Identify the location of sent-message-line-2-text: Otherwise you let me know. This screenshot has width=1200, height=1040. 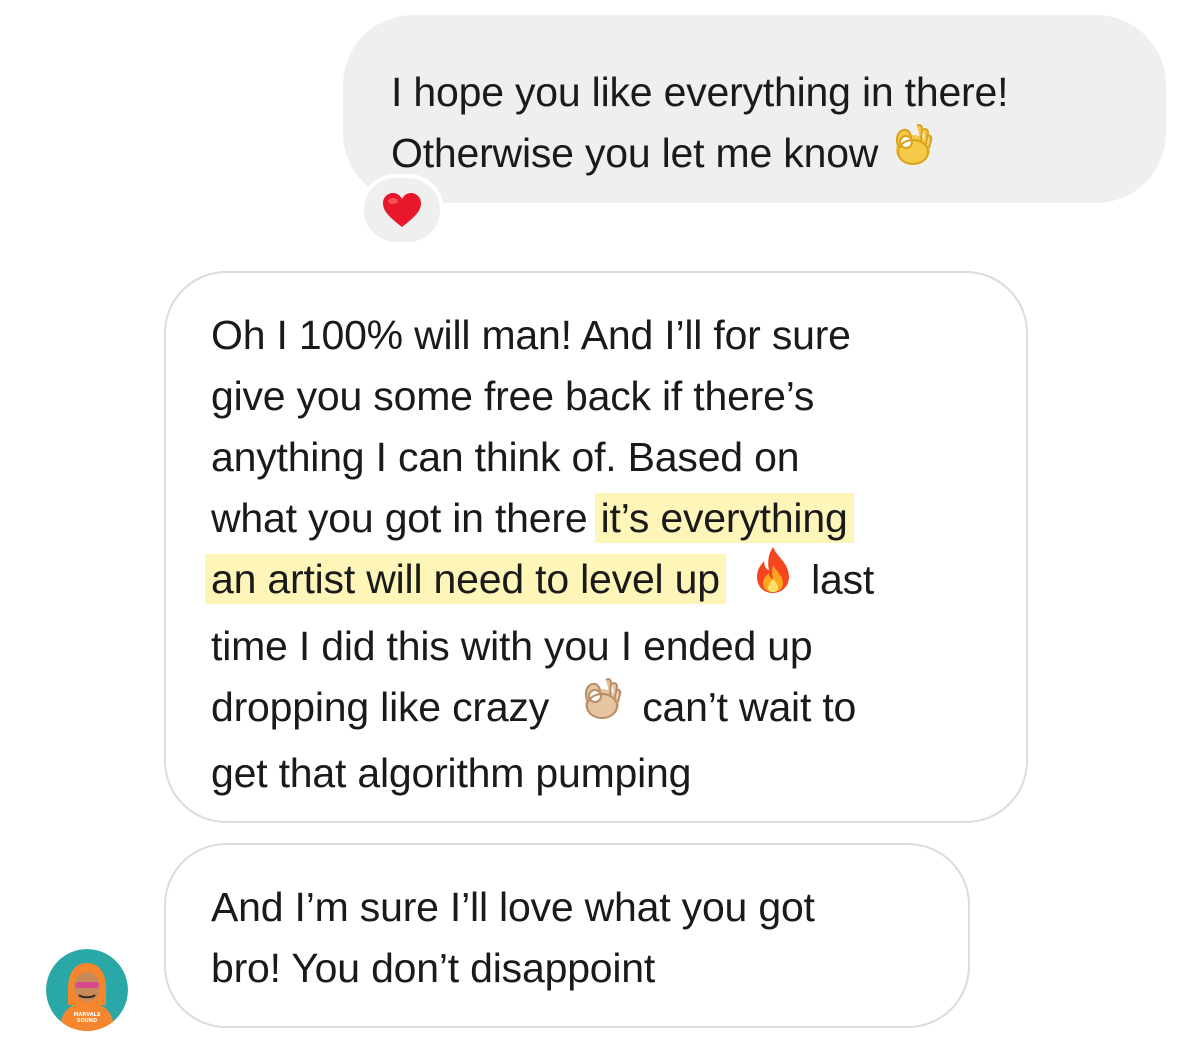
(635, 153).